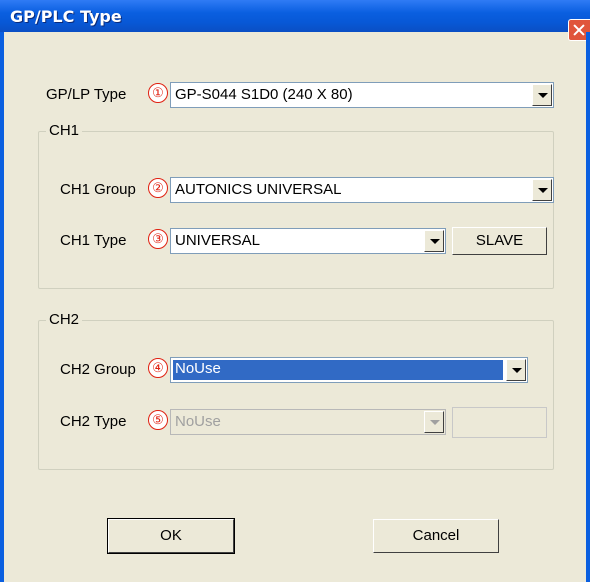 Image resolution: width=590 pixels, height=582 pixels. I want to click on ch2-type-label: CH2 Type, so click(93, 421).